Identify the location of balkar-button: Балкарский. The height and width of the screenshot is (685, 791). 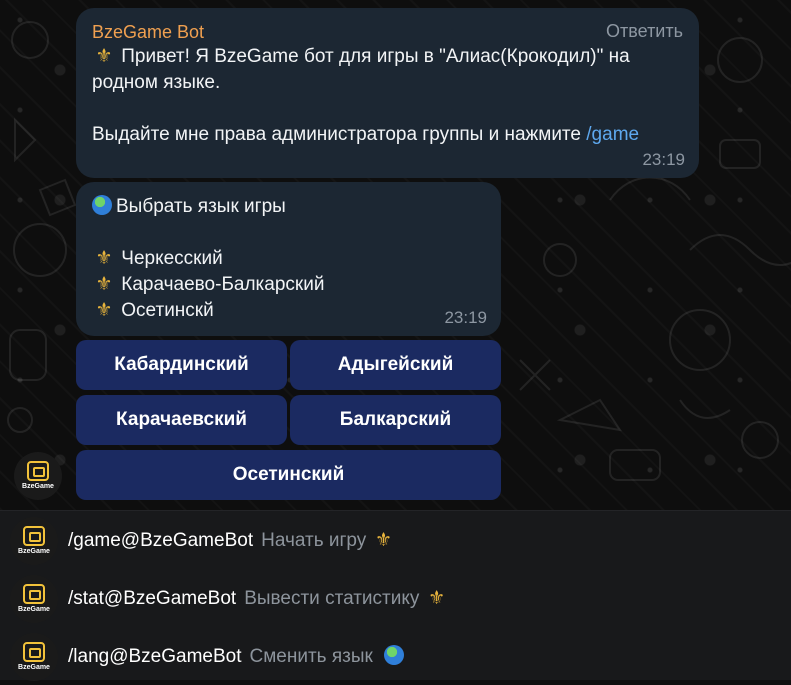
(395, 420).